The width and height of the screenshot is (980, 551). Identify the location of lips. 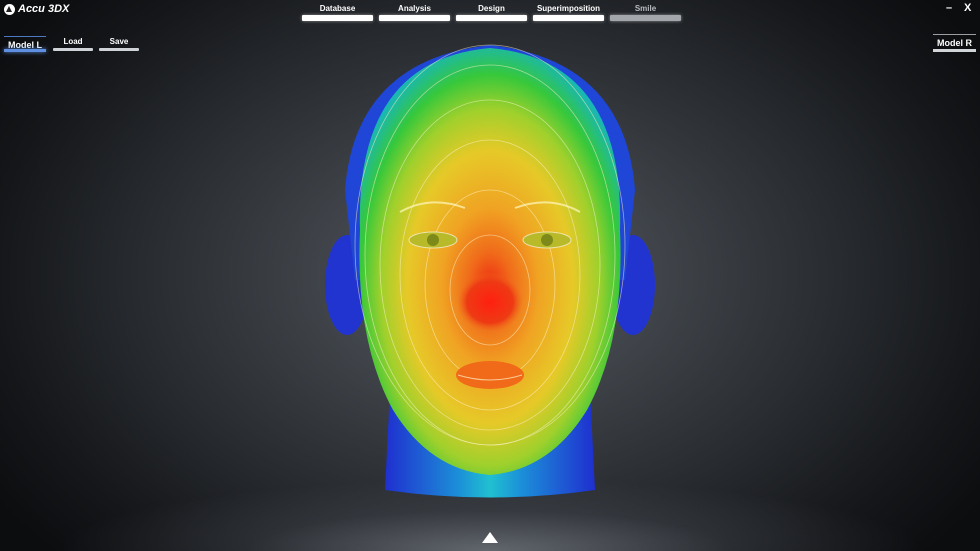
(490, 375).